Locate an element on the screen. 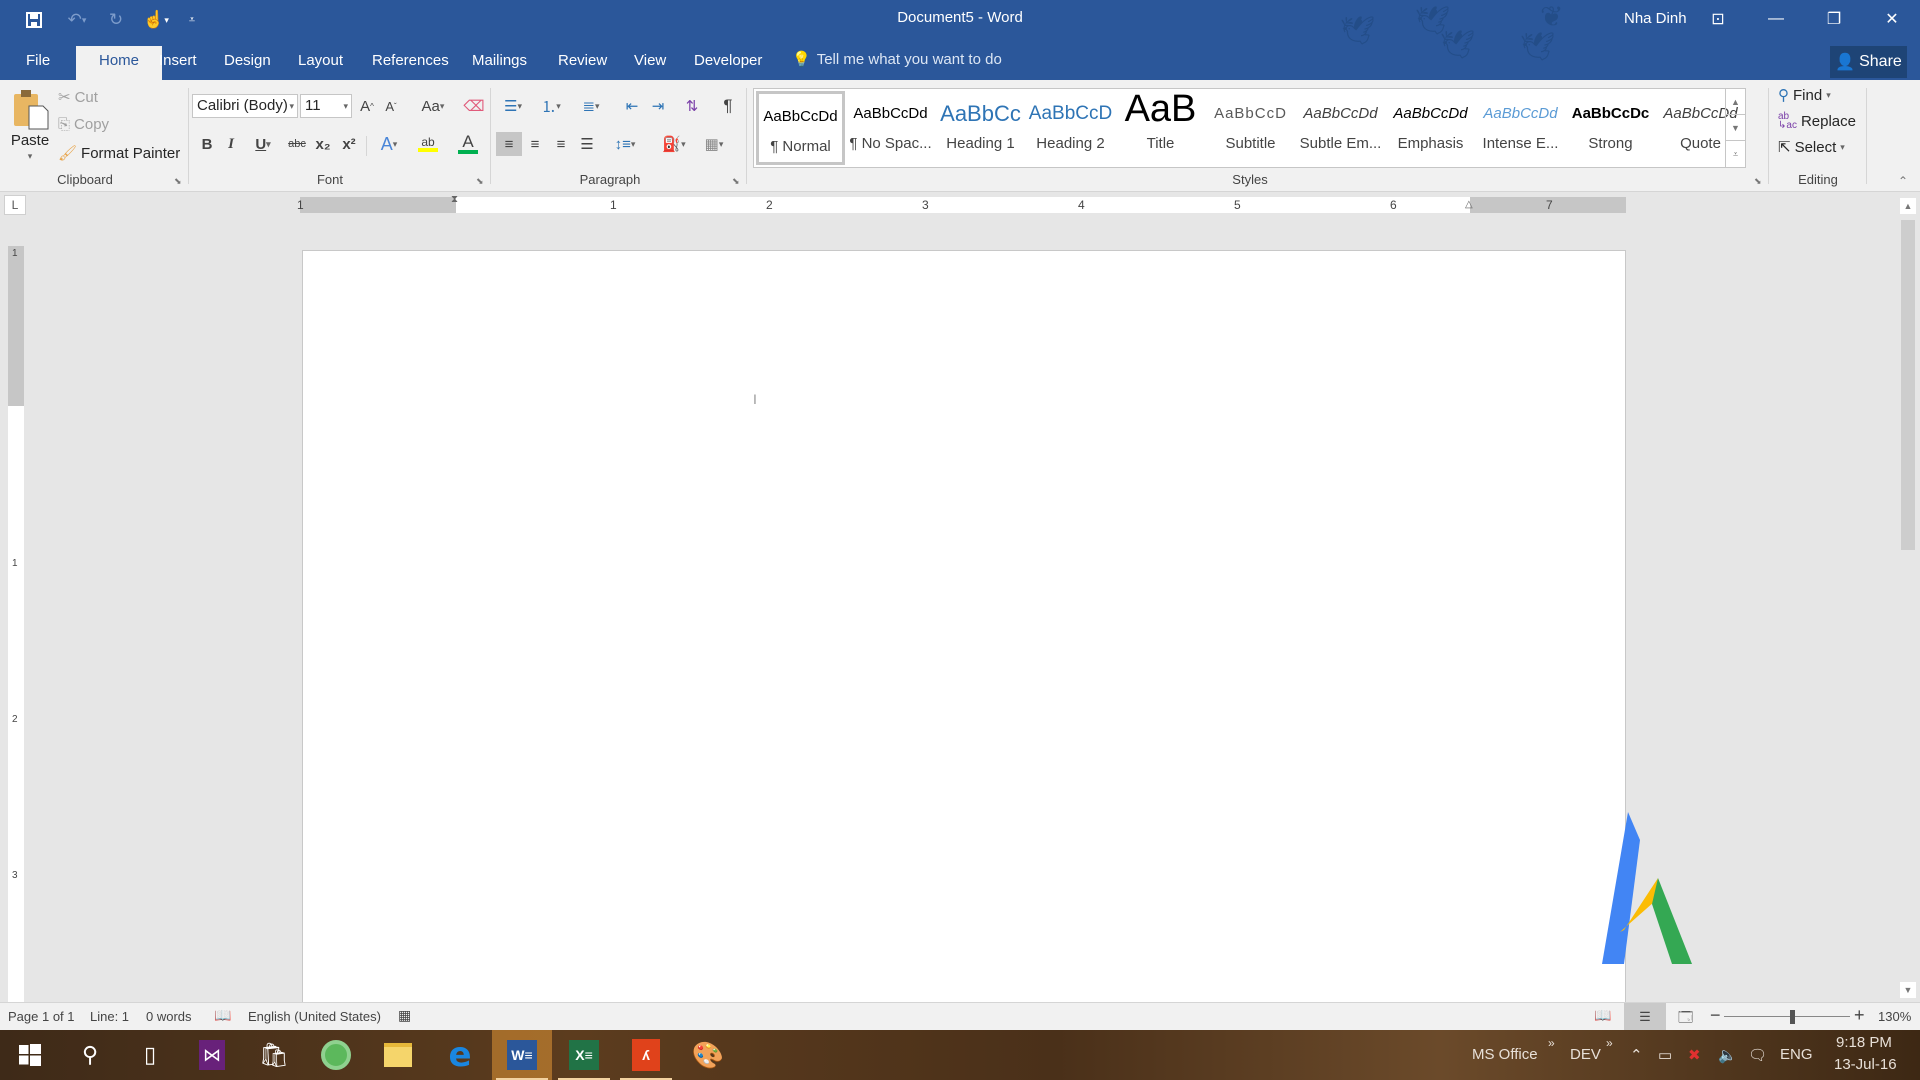 The width and height of the screenshot is (1920, 1080). task-view-button: ▯ is located at coordinates (150, 1055).